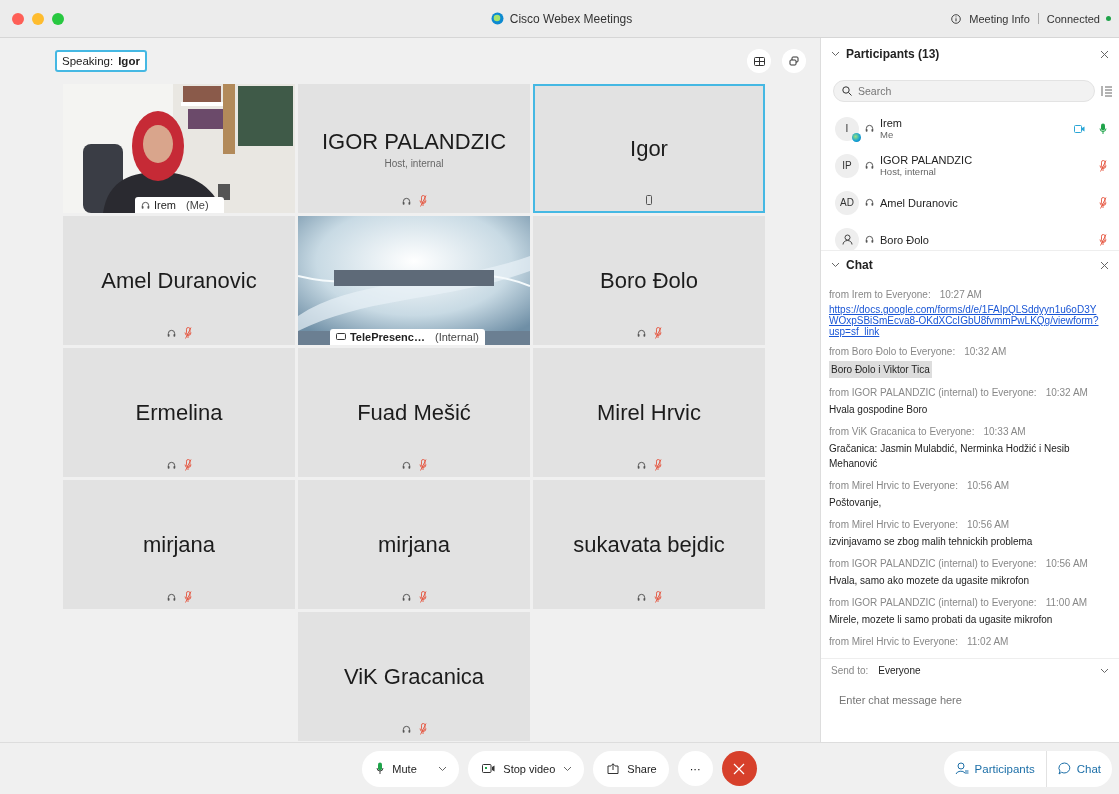 Image resolution: width=1119 pixels, height=794 pixels. What do you see at coordinates (414, 412) in the screenshot?
I see `video-tile: Fuad Mešić` at bounding box center [414, 412].